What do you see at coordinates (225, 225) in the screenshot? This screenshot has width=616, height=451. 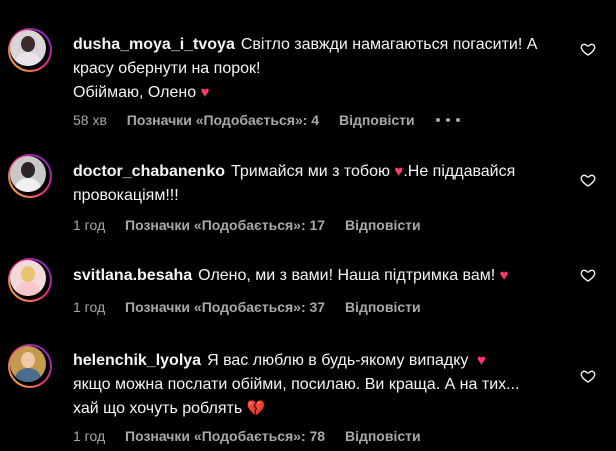 I see `likes-count: Позначки «Подобається»: 17` at bounding box center [225, 225].